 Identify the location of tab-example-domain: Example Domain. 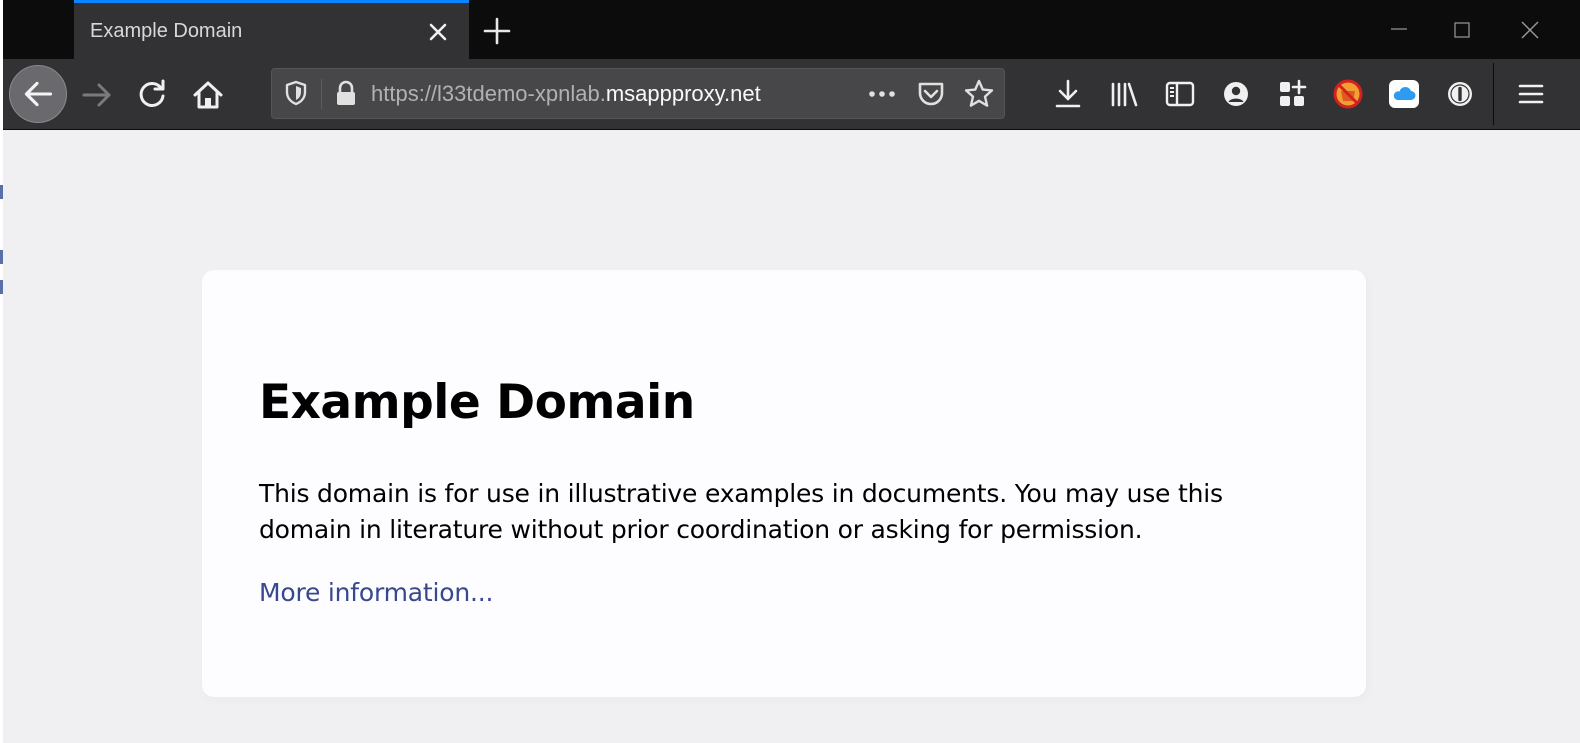
(271, 29).